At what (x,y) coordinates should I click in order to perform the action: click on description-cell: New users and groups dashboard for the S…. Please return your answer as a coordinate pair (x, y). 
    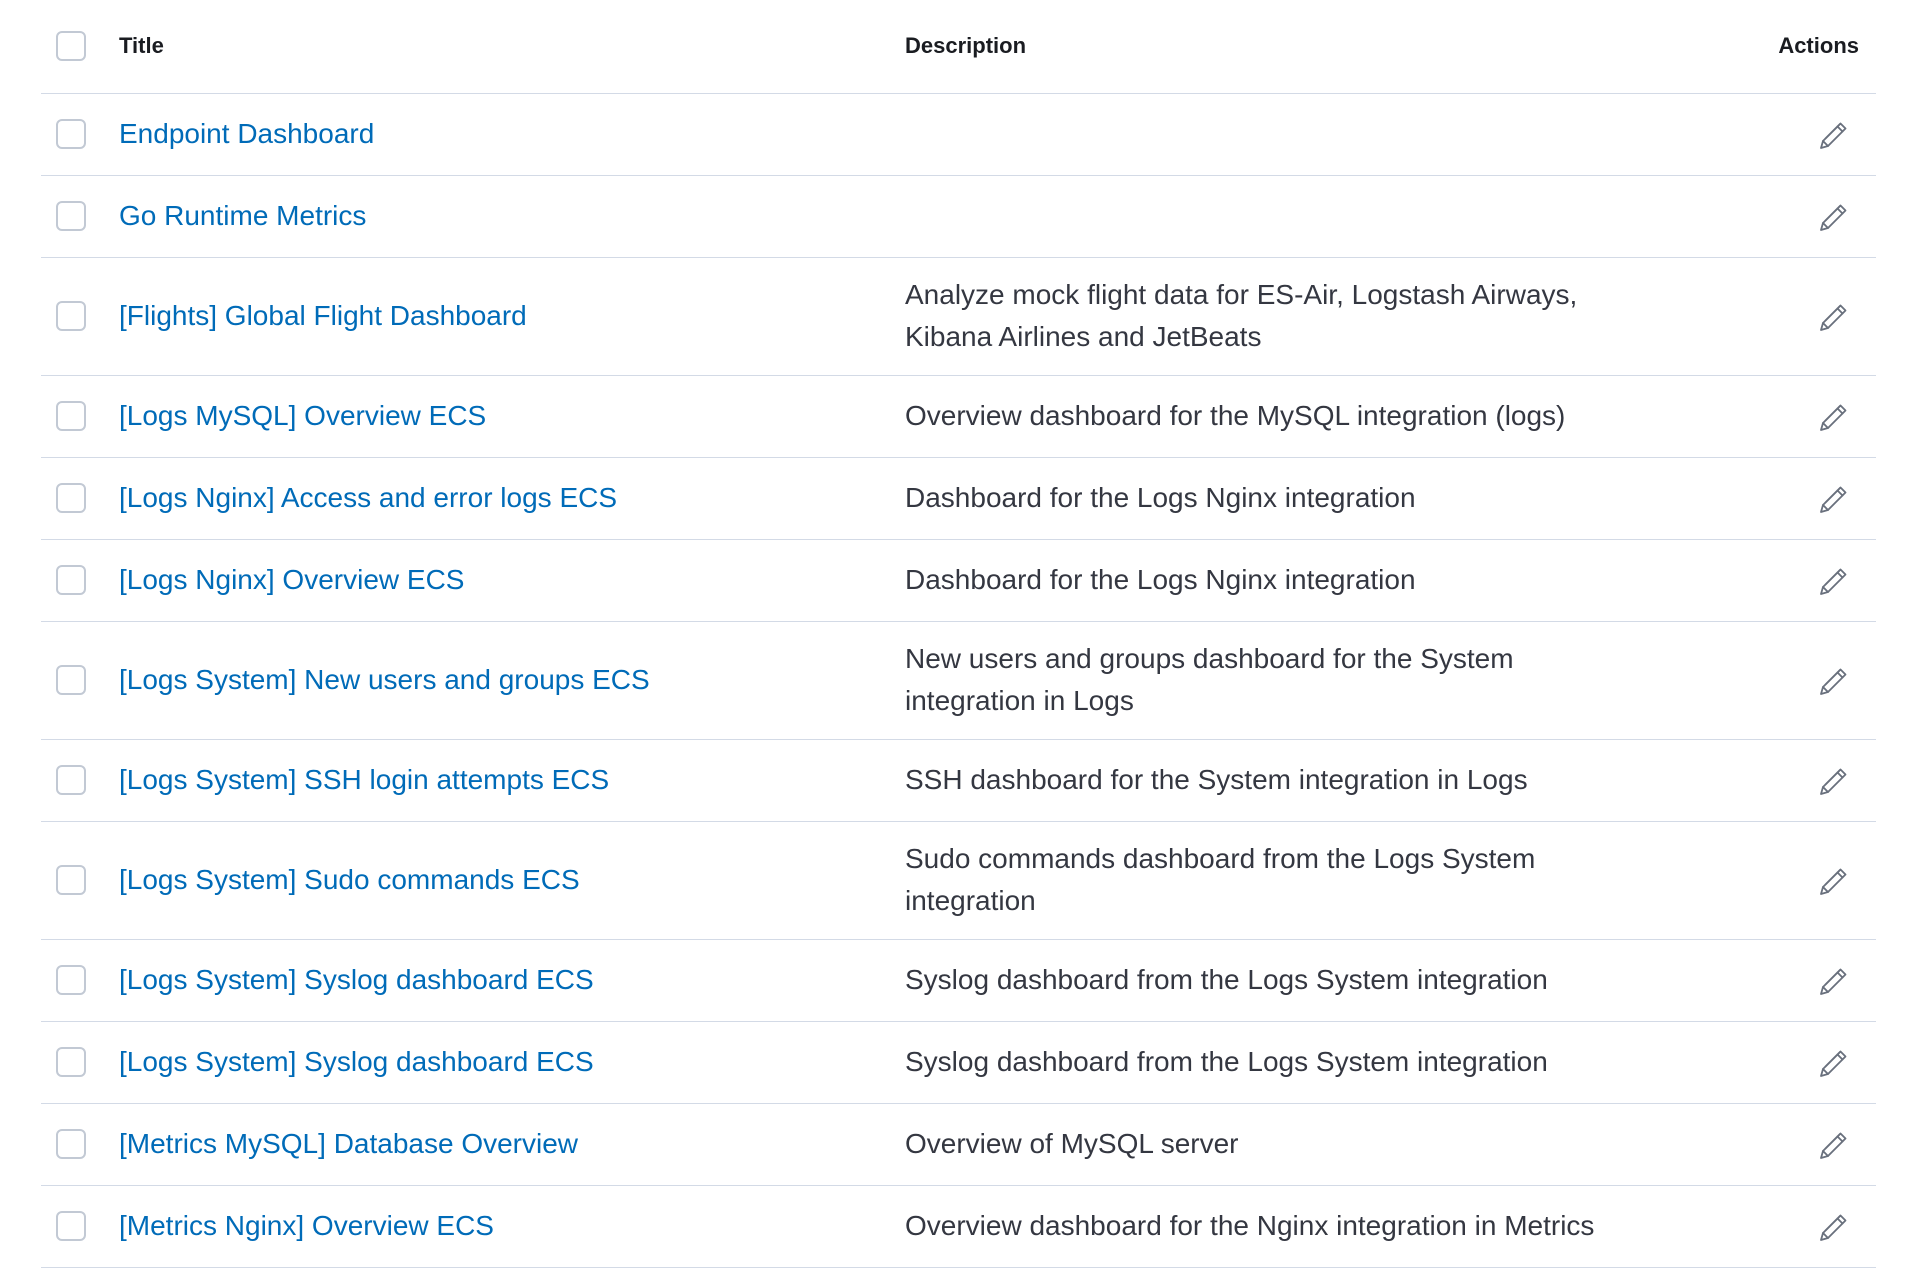
    Looking at the image, I should click on (1280, 680).